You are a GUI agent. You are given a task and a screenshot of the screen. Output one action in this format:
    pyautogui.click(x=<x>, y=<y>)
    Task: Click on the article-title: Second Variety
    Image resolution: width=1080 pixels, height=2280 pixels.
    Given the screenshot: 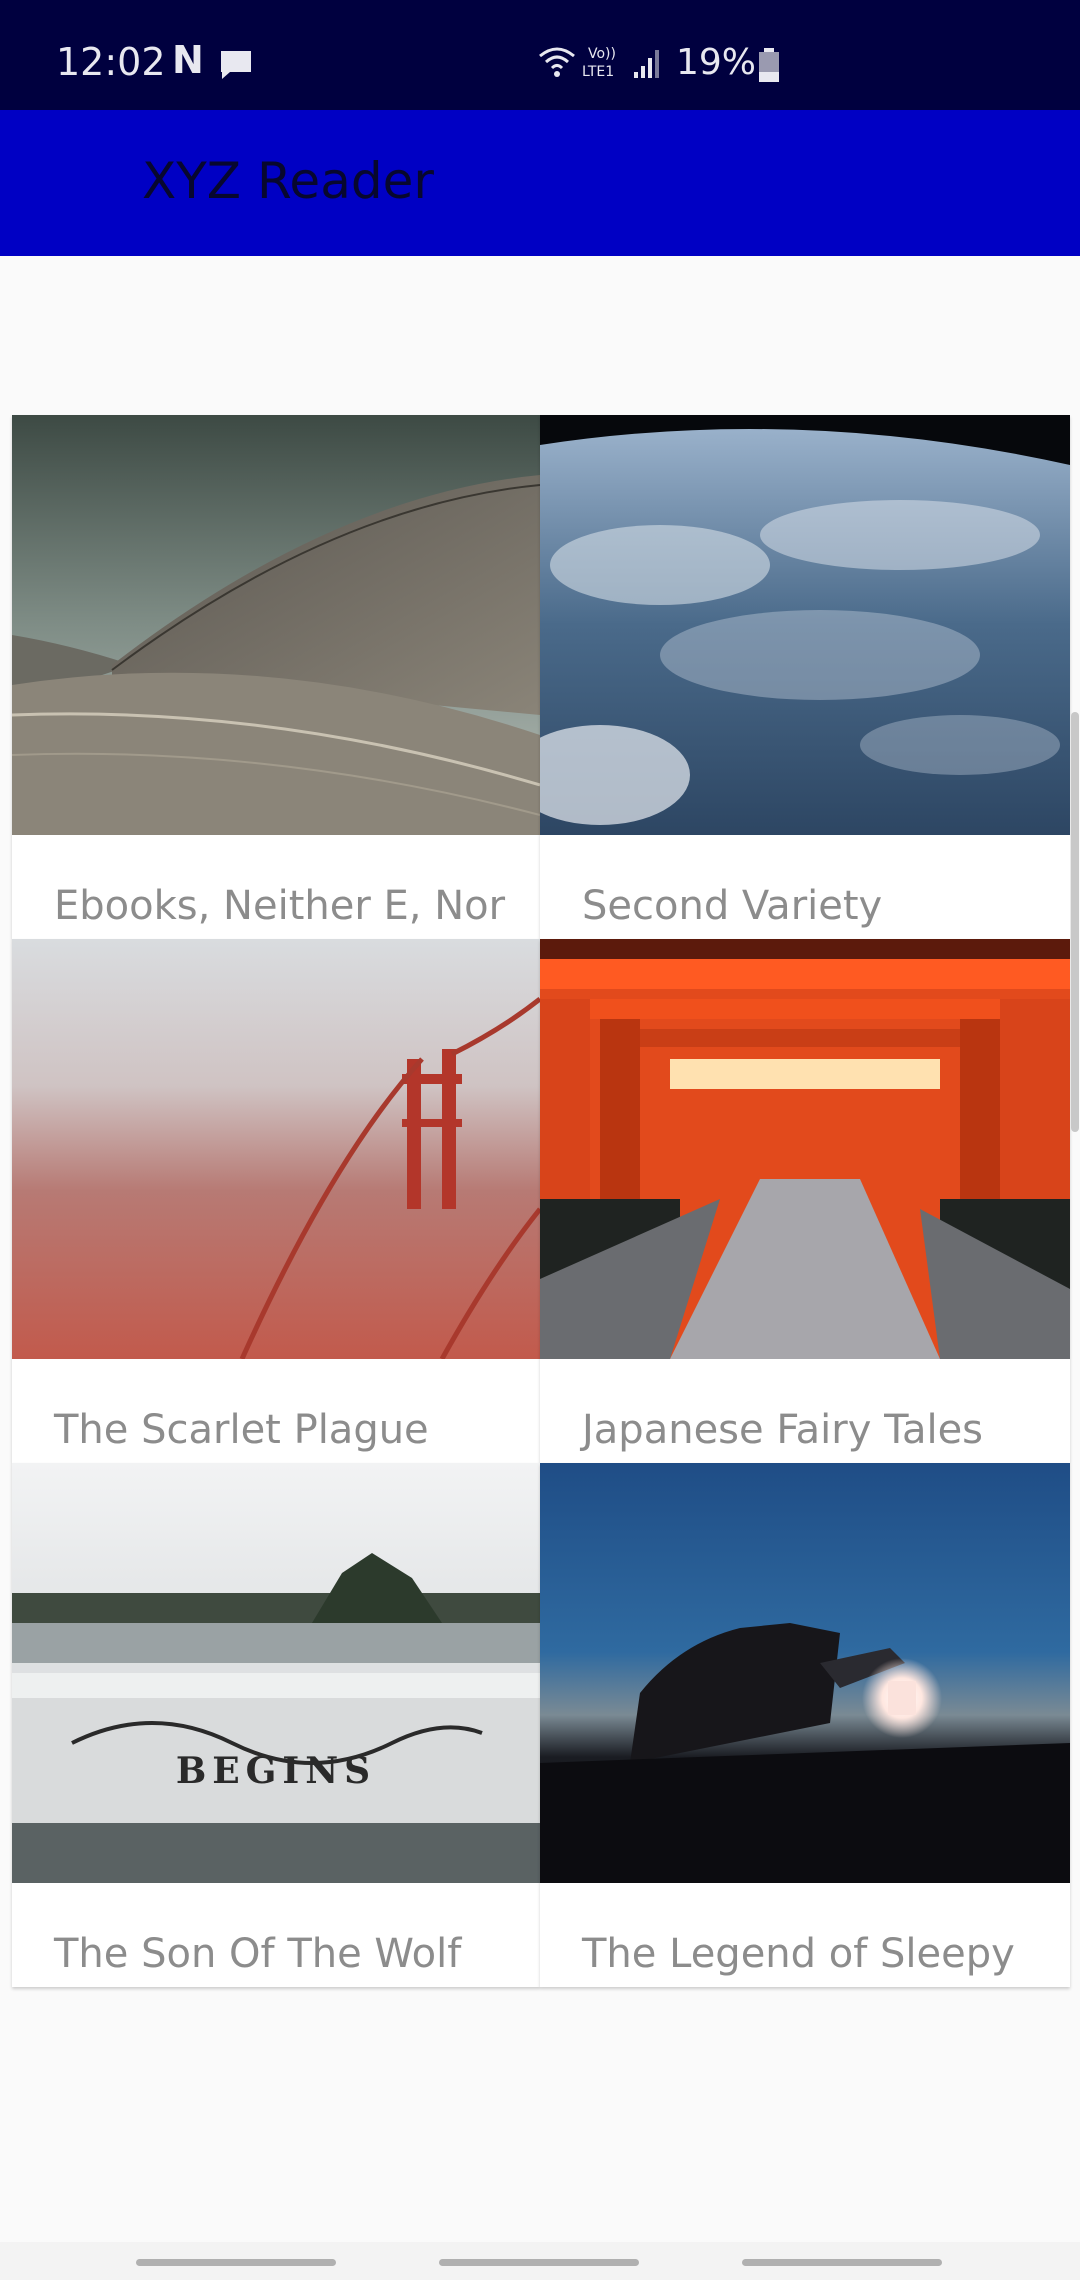 What is the action you would take?
    pyautogui.click(x=732, y=906)
    